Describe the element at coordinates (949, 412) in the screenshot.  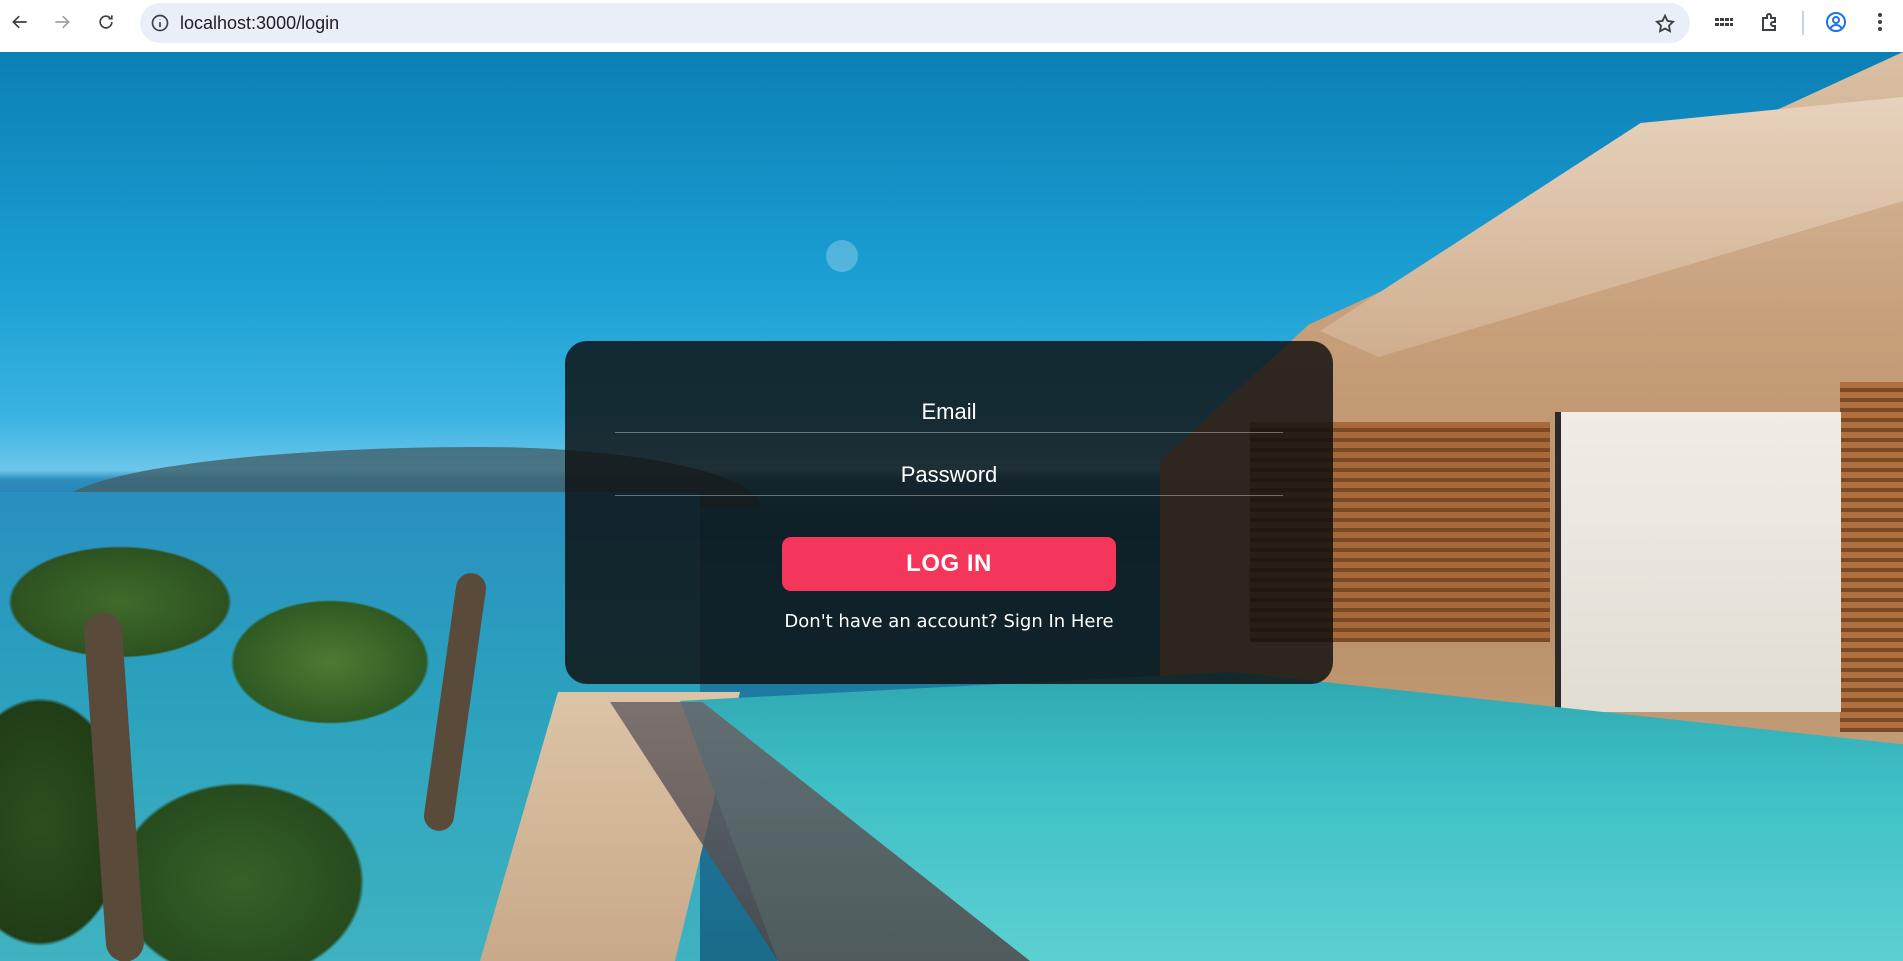
I see `email-field` at that location.